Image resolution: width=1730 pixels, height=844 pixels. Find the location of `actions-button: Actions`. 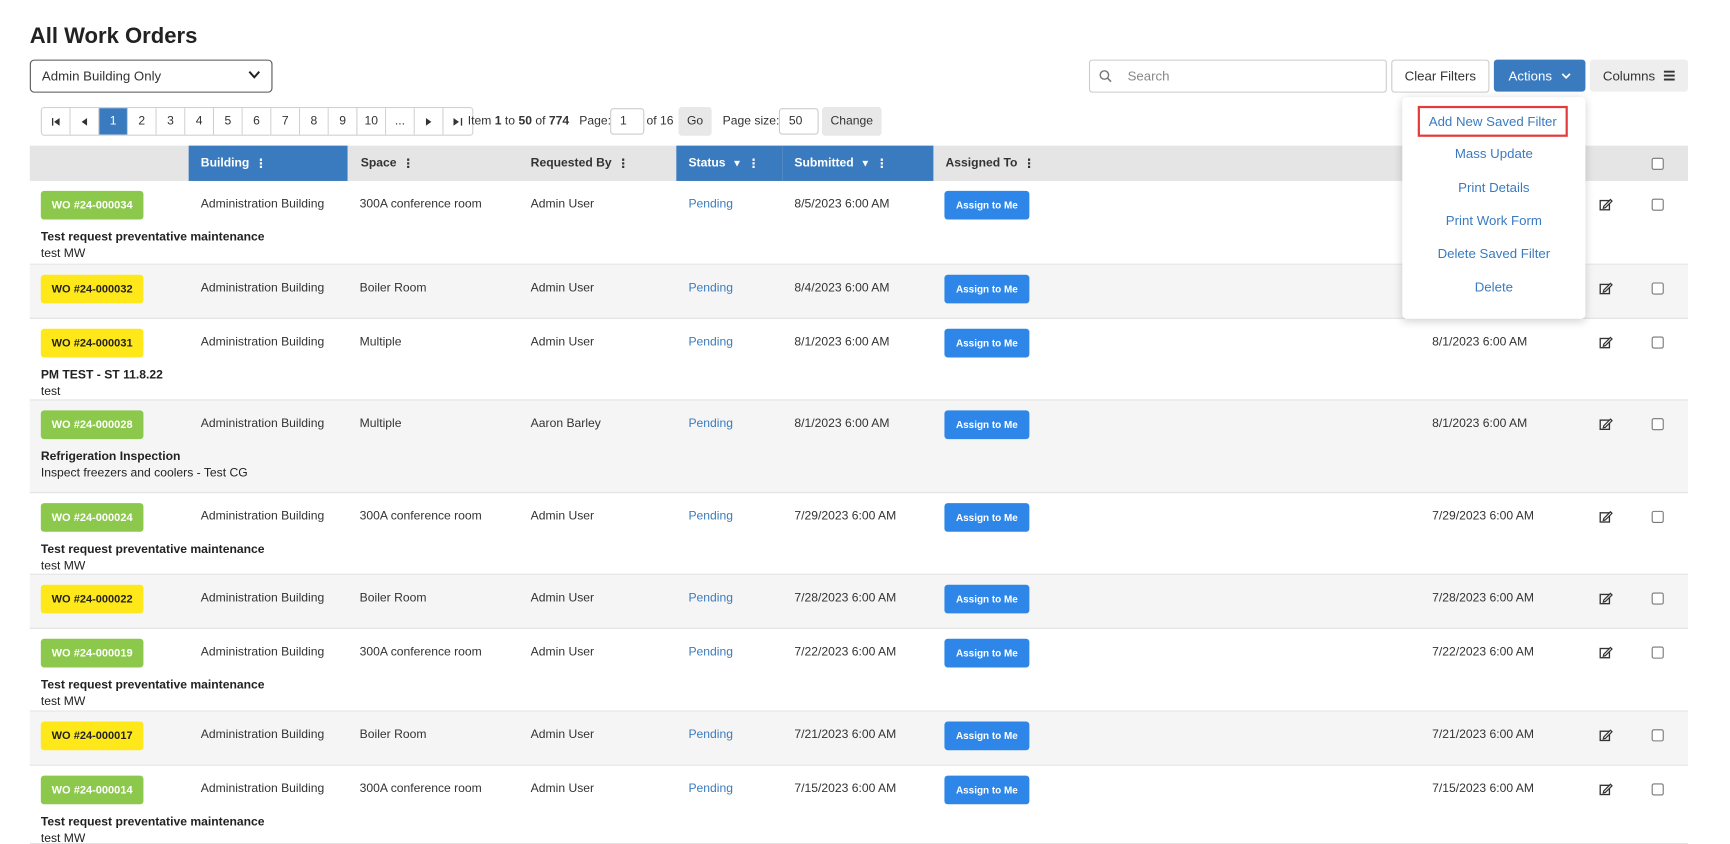

actions-button: Actions is located at coordinates (1539, 75).